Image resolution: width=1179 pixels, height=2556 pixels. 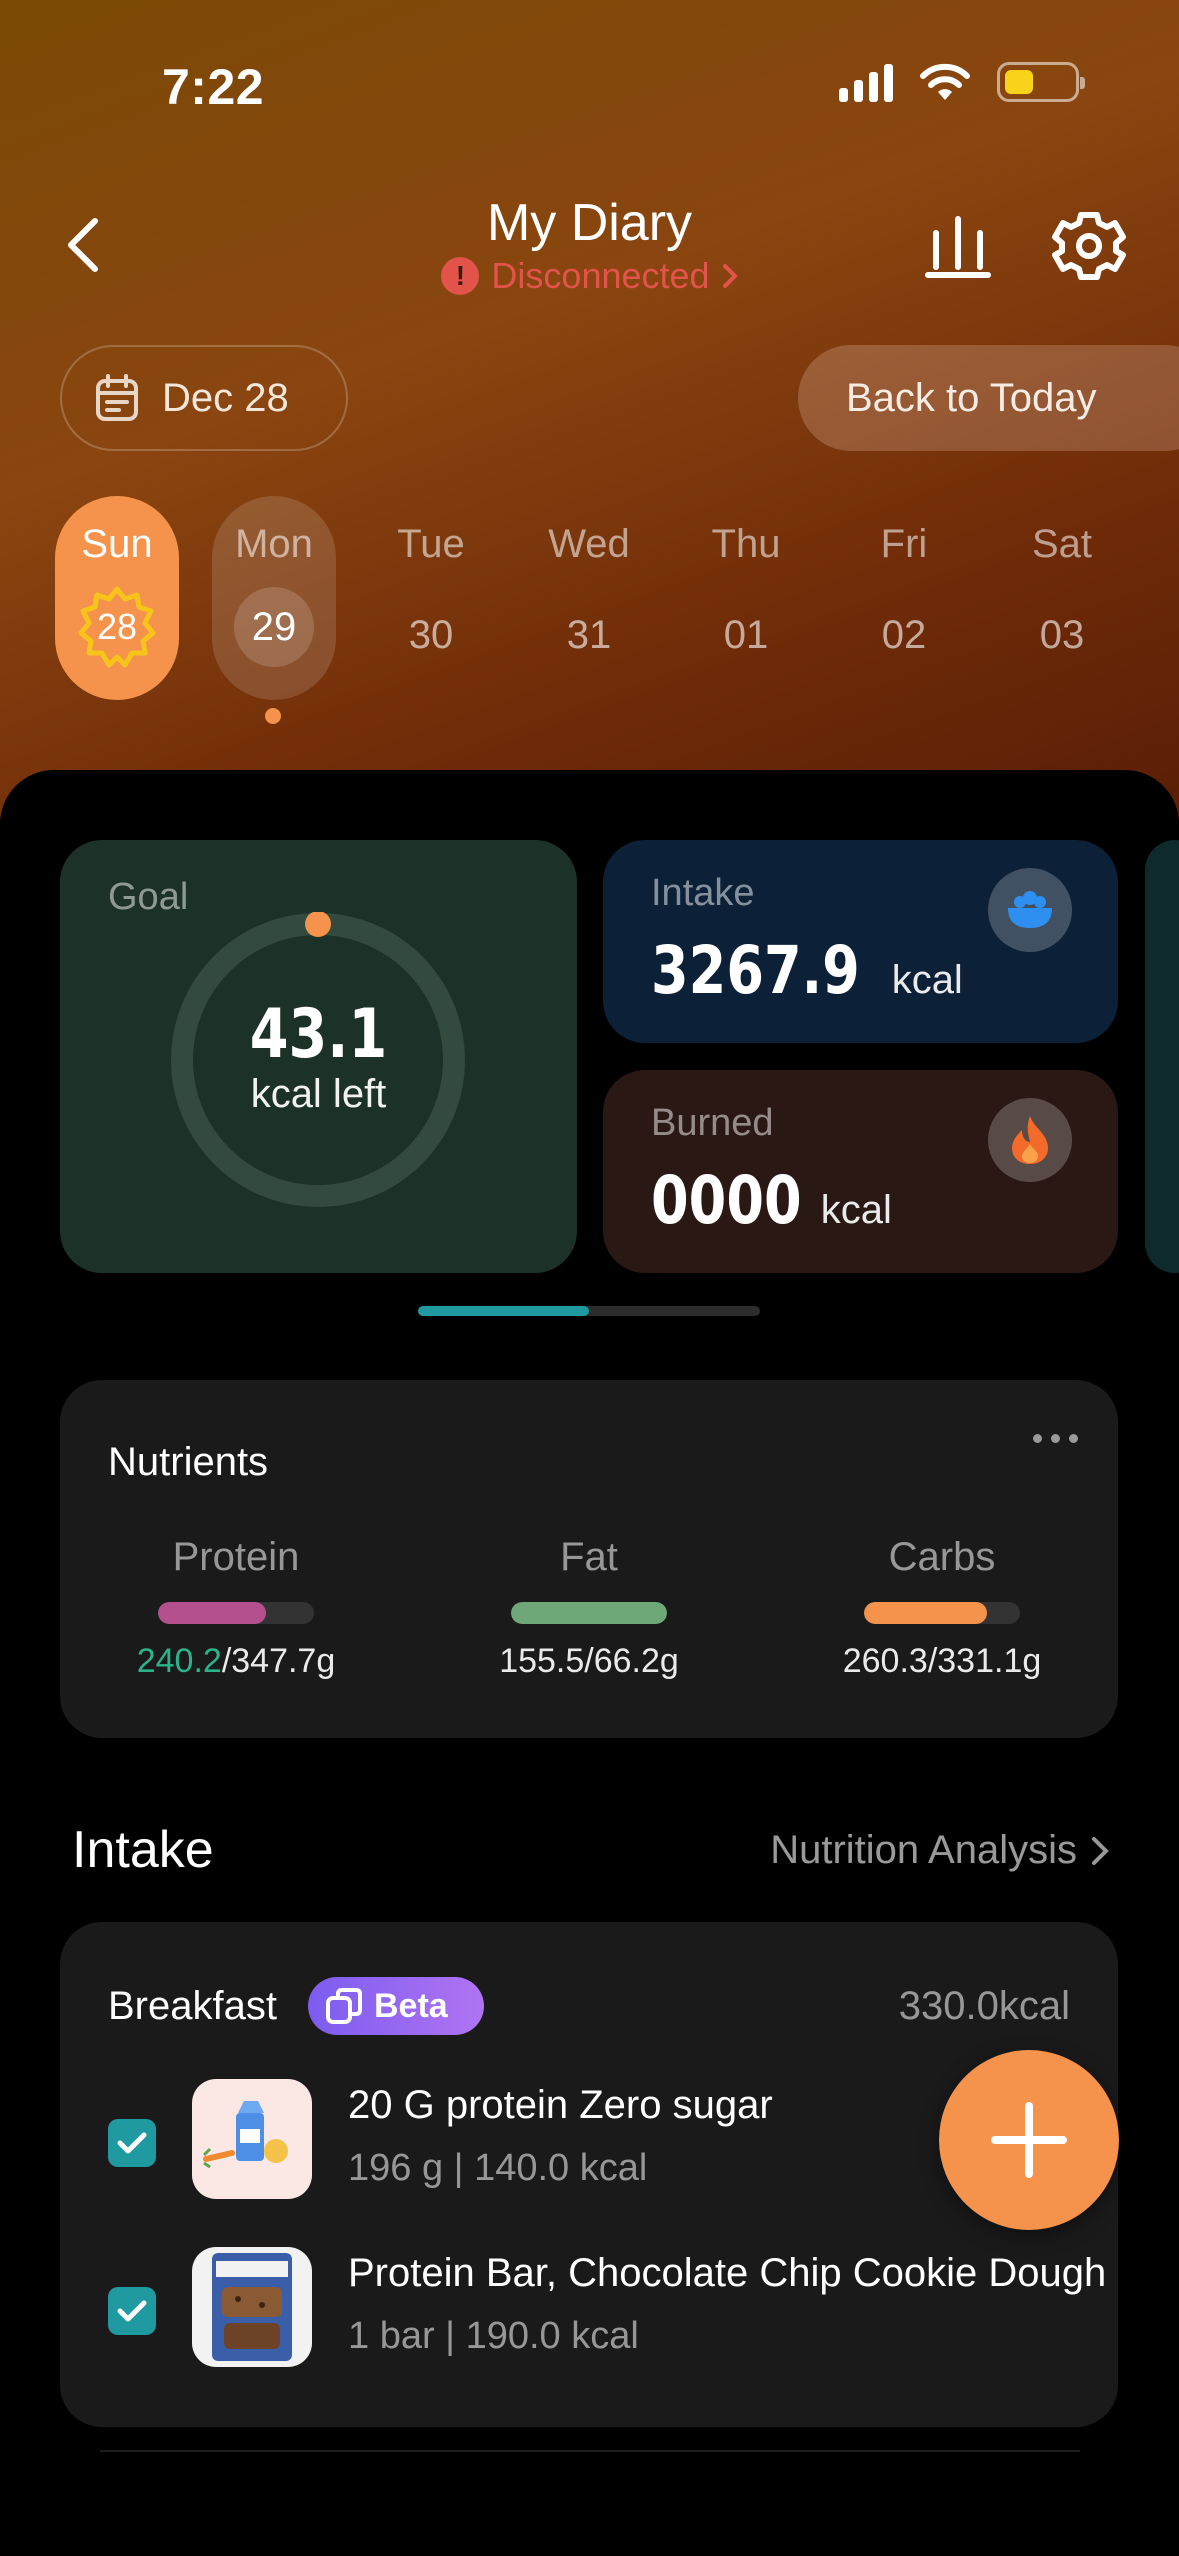 What do you see at coordinates (1062, 544) in the screenshot?
I see `day-name: Sat` at bounding box center [1062, 544].